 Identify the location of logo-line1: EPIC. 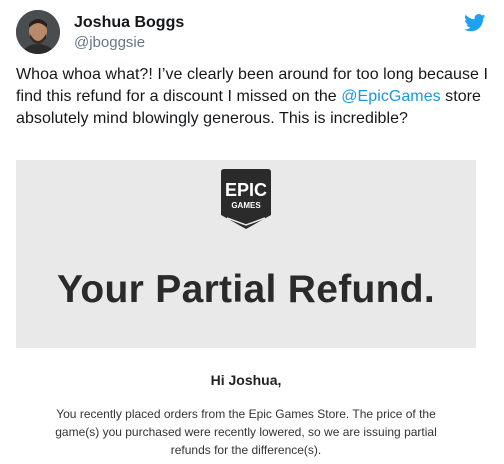
(246, 190).